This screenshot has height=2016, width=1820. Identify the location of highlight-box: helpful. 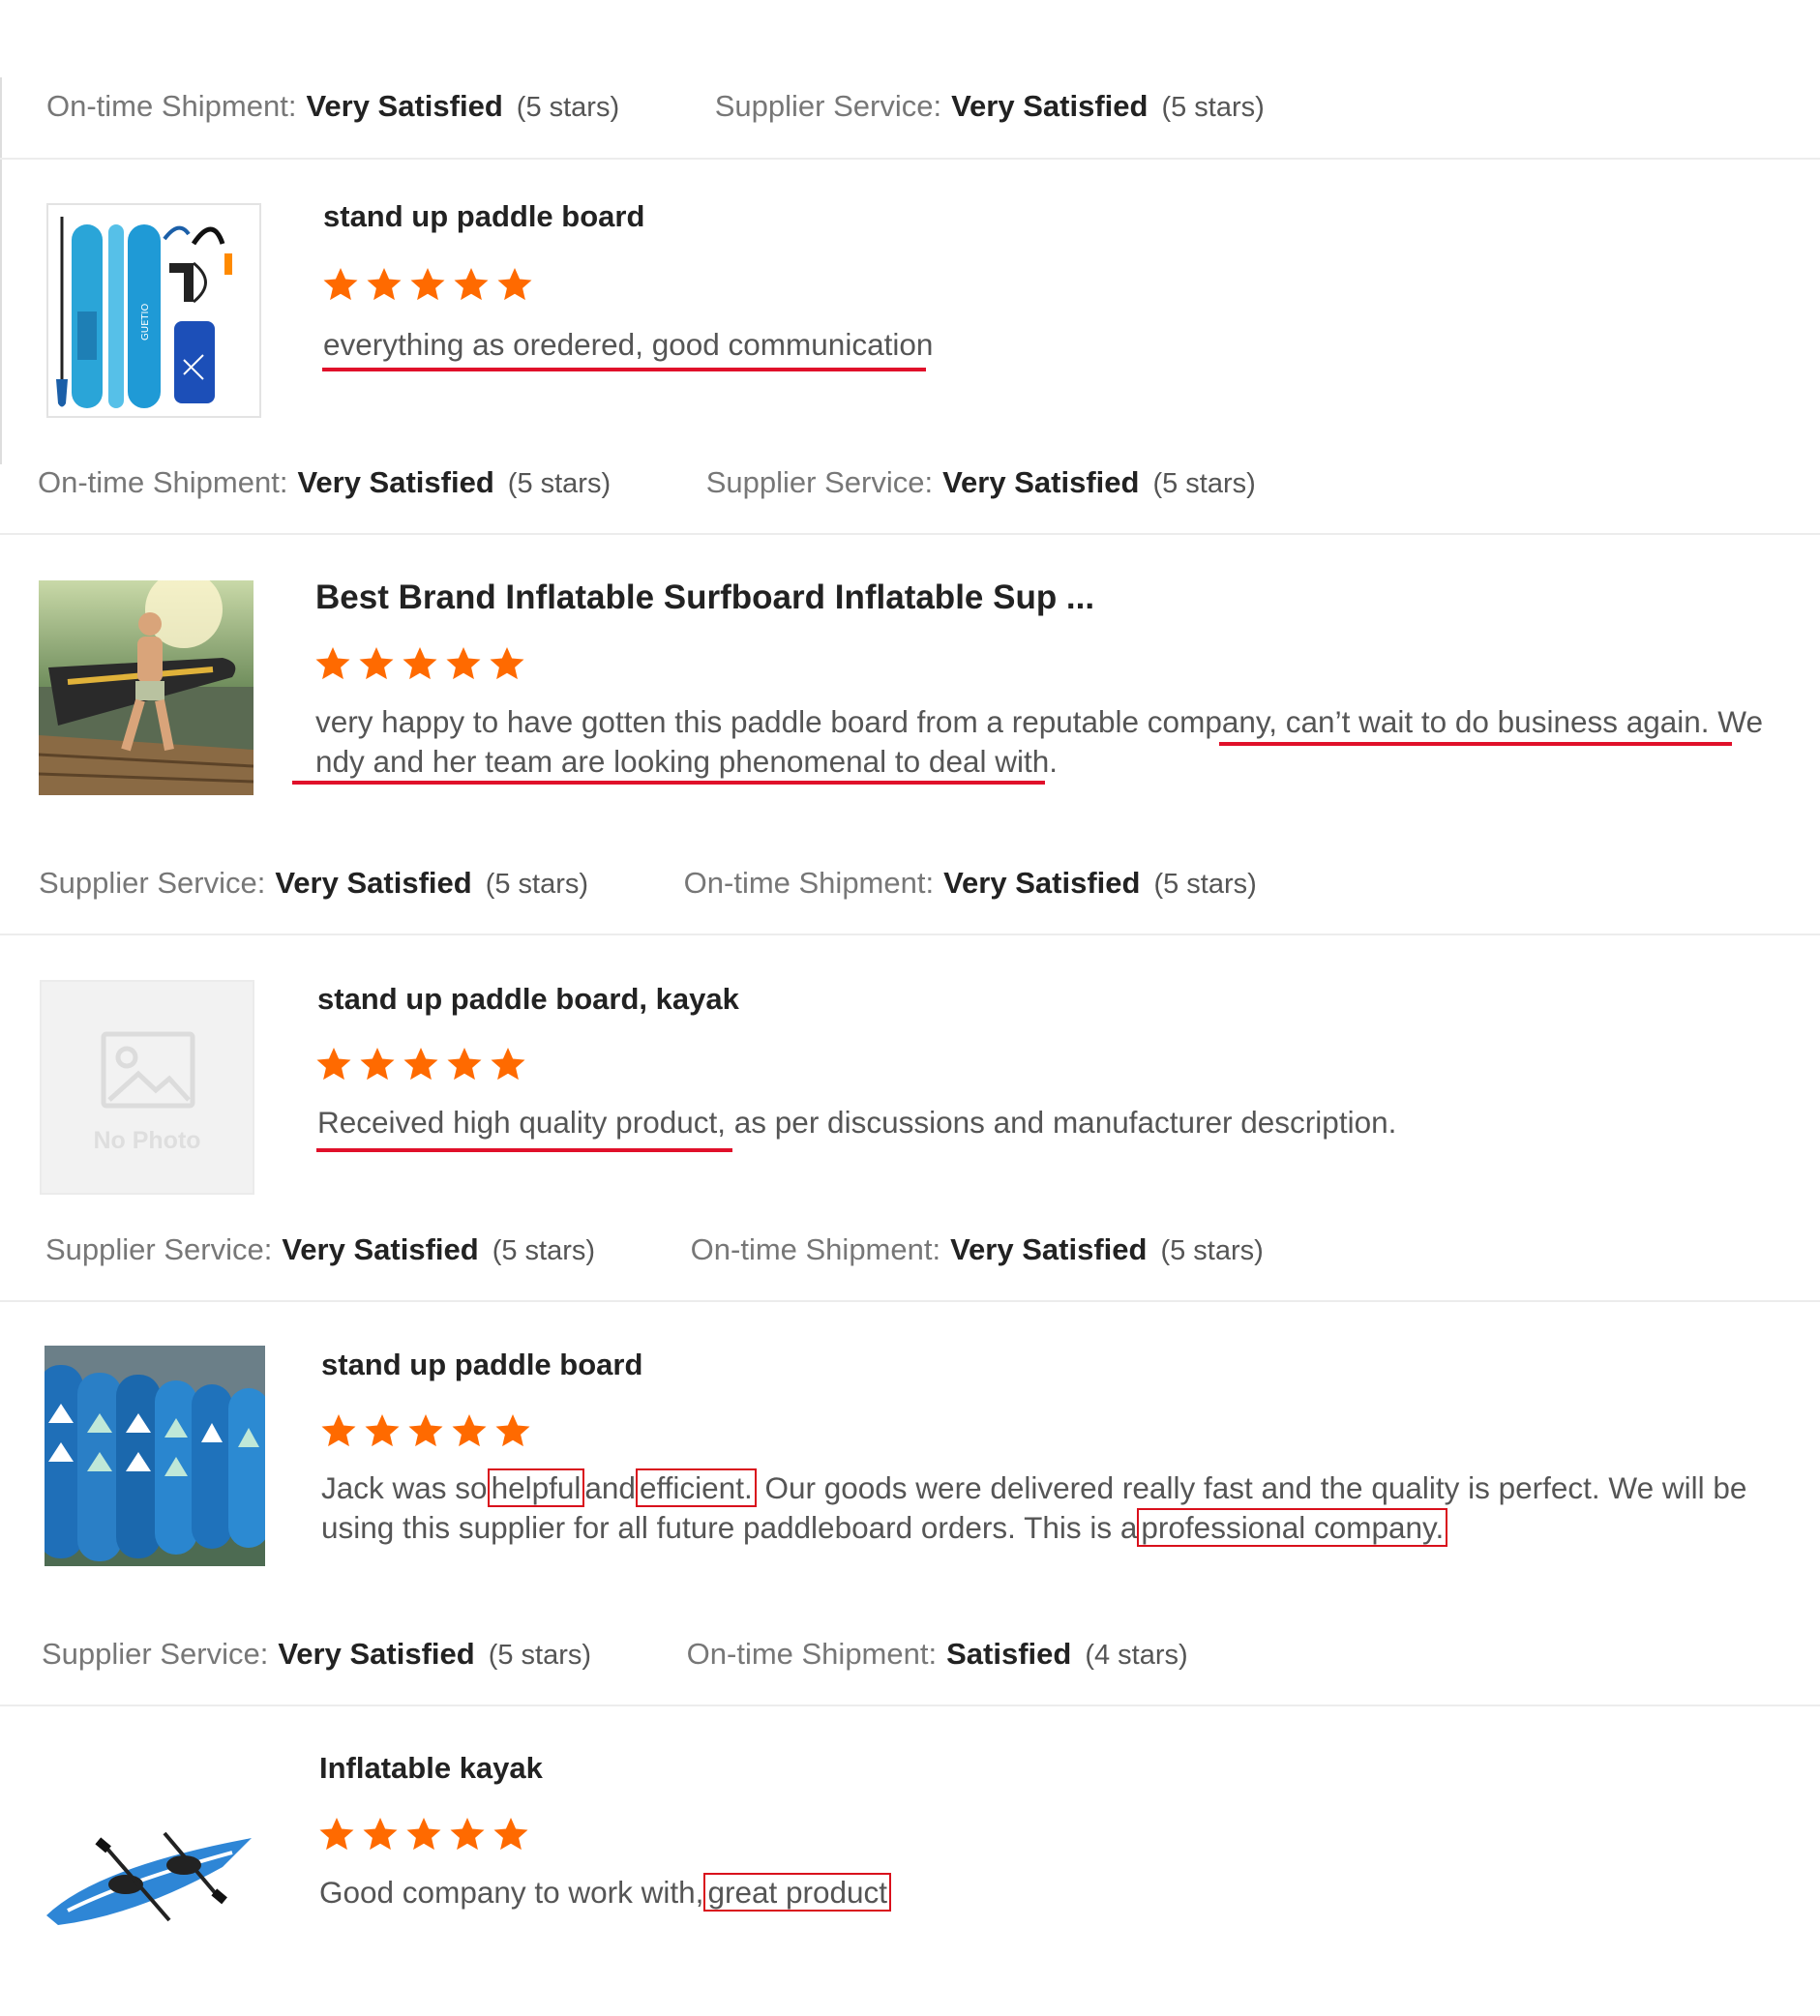
(536, 1488).